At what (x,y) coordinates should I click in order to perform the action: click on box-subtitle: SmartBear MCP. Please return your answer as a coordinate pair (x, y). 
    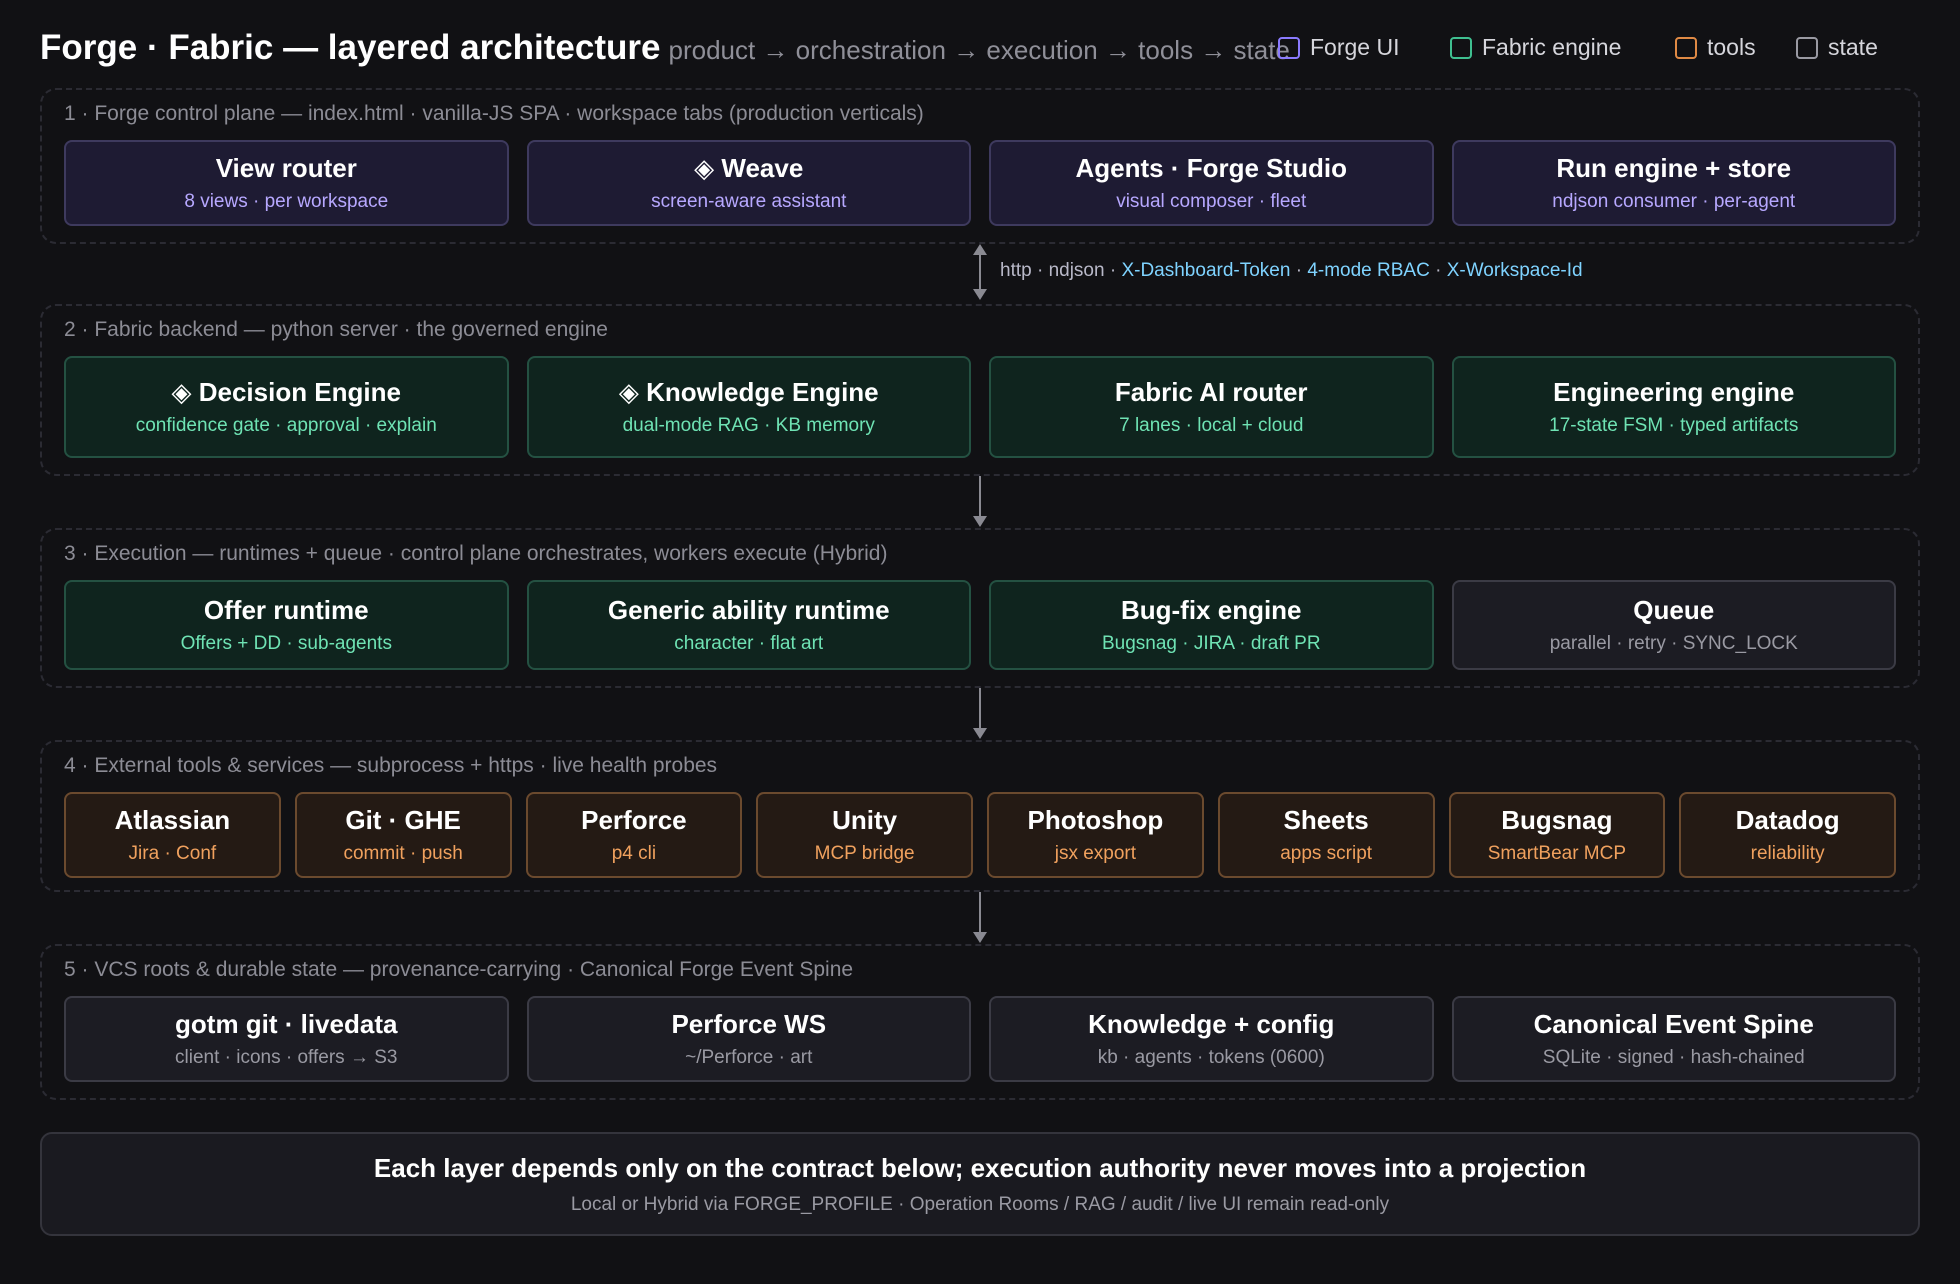
    Looking at the image, I should click on (1557, 853).